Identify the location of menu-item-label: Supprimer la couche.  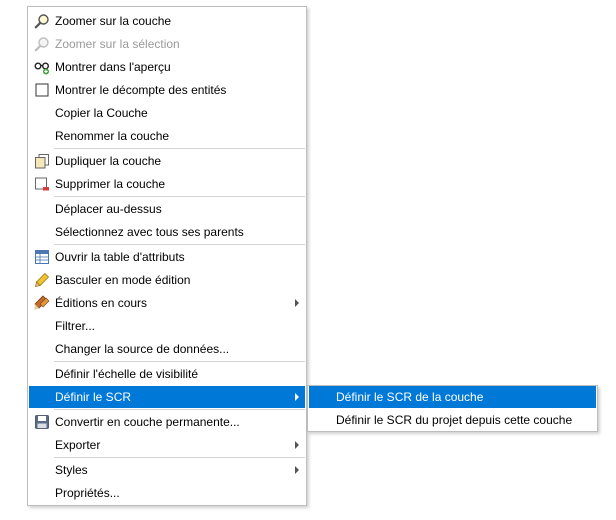
(110, 184).